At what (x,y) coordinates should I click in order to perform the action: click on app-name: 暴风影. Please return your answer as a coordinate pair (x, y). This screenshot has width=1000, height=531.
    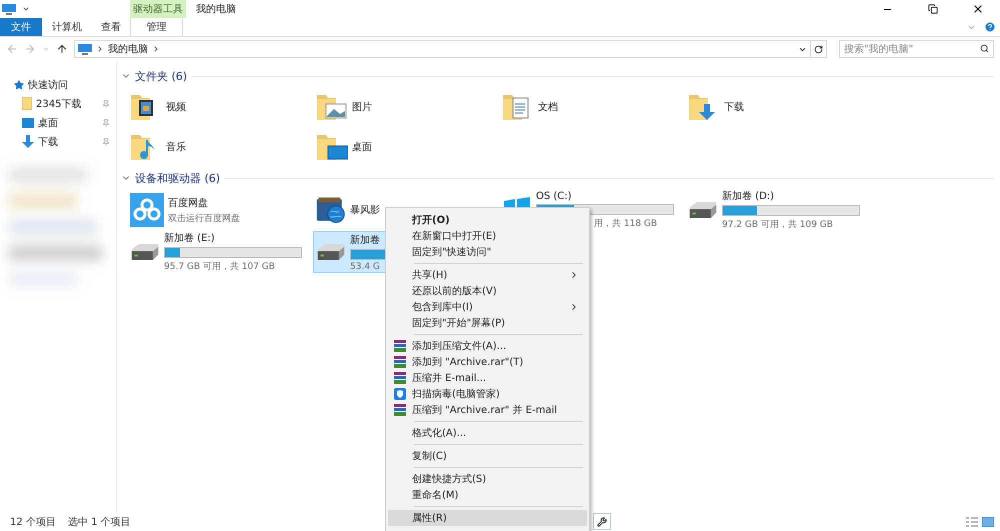
    Looking at the image, I should click on (365, 210).